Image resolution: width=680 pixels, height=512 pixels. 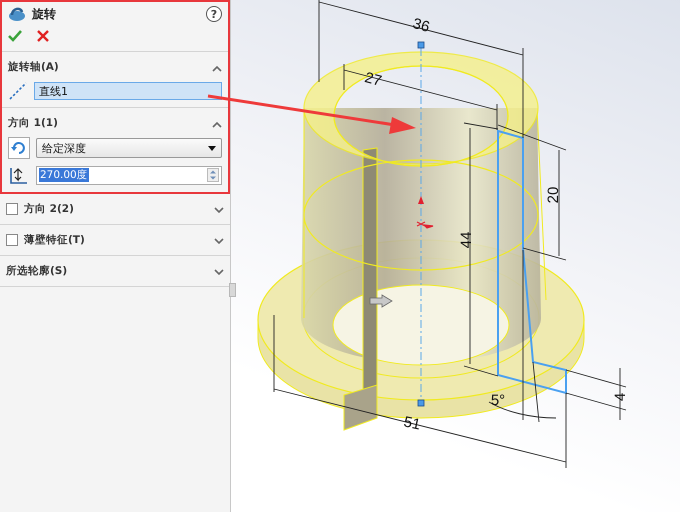 What do you see at coordinates (128, 91) in the screenshot?
I see `axis-field: 直线1` at bounding box center [128, 91].